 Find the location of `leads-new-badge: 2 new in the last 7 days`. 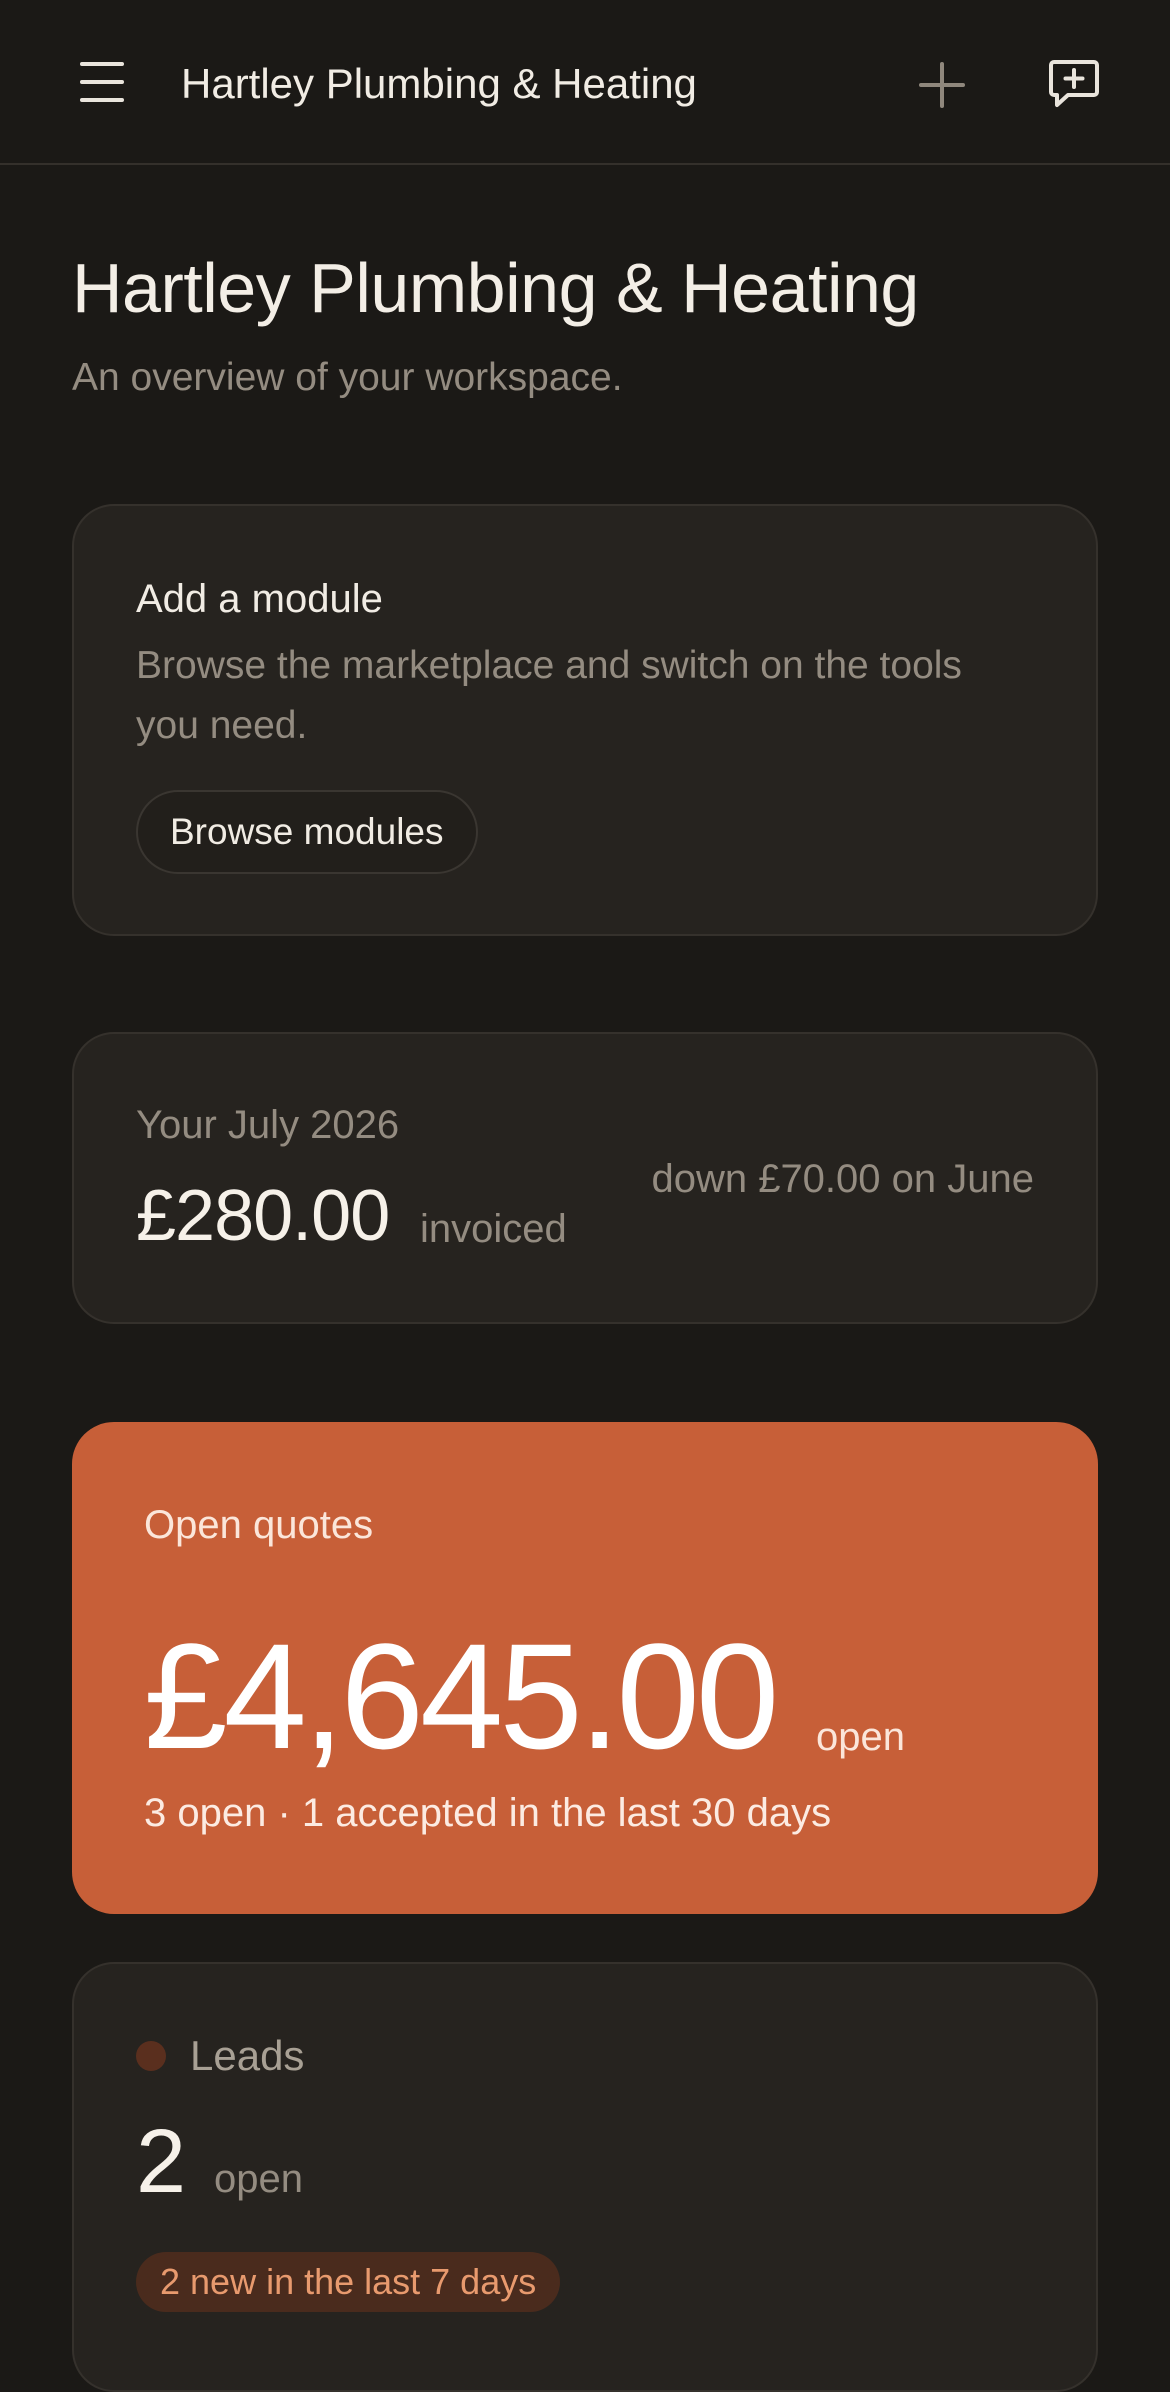

leads-new-badge: 2 new in the last 7 days is located at coordinates (348, 2282).